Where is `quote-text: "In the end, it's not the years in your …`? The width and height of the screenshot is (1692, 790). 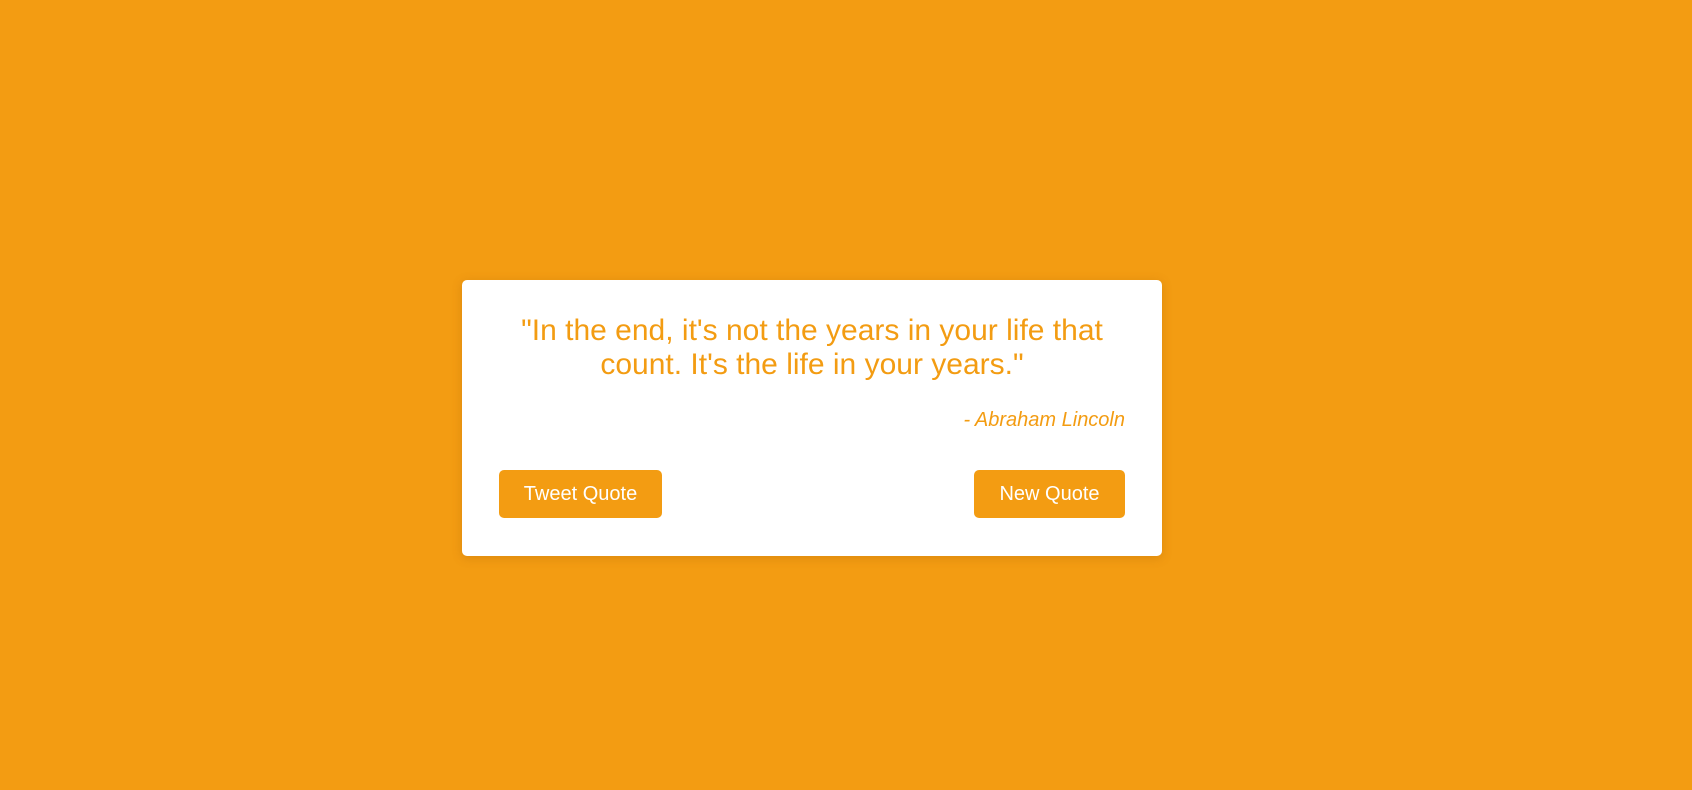 quote-text: "In the end, it's not the years in your … is located at coordinates (812, 347).